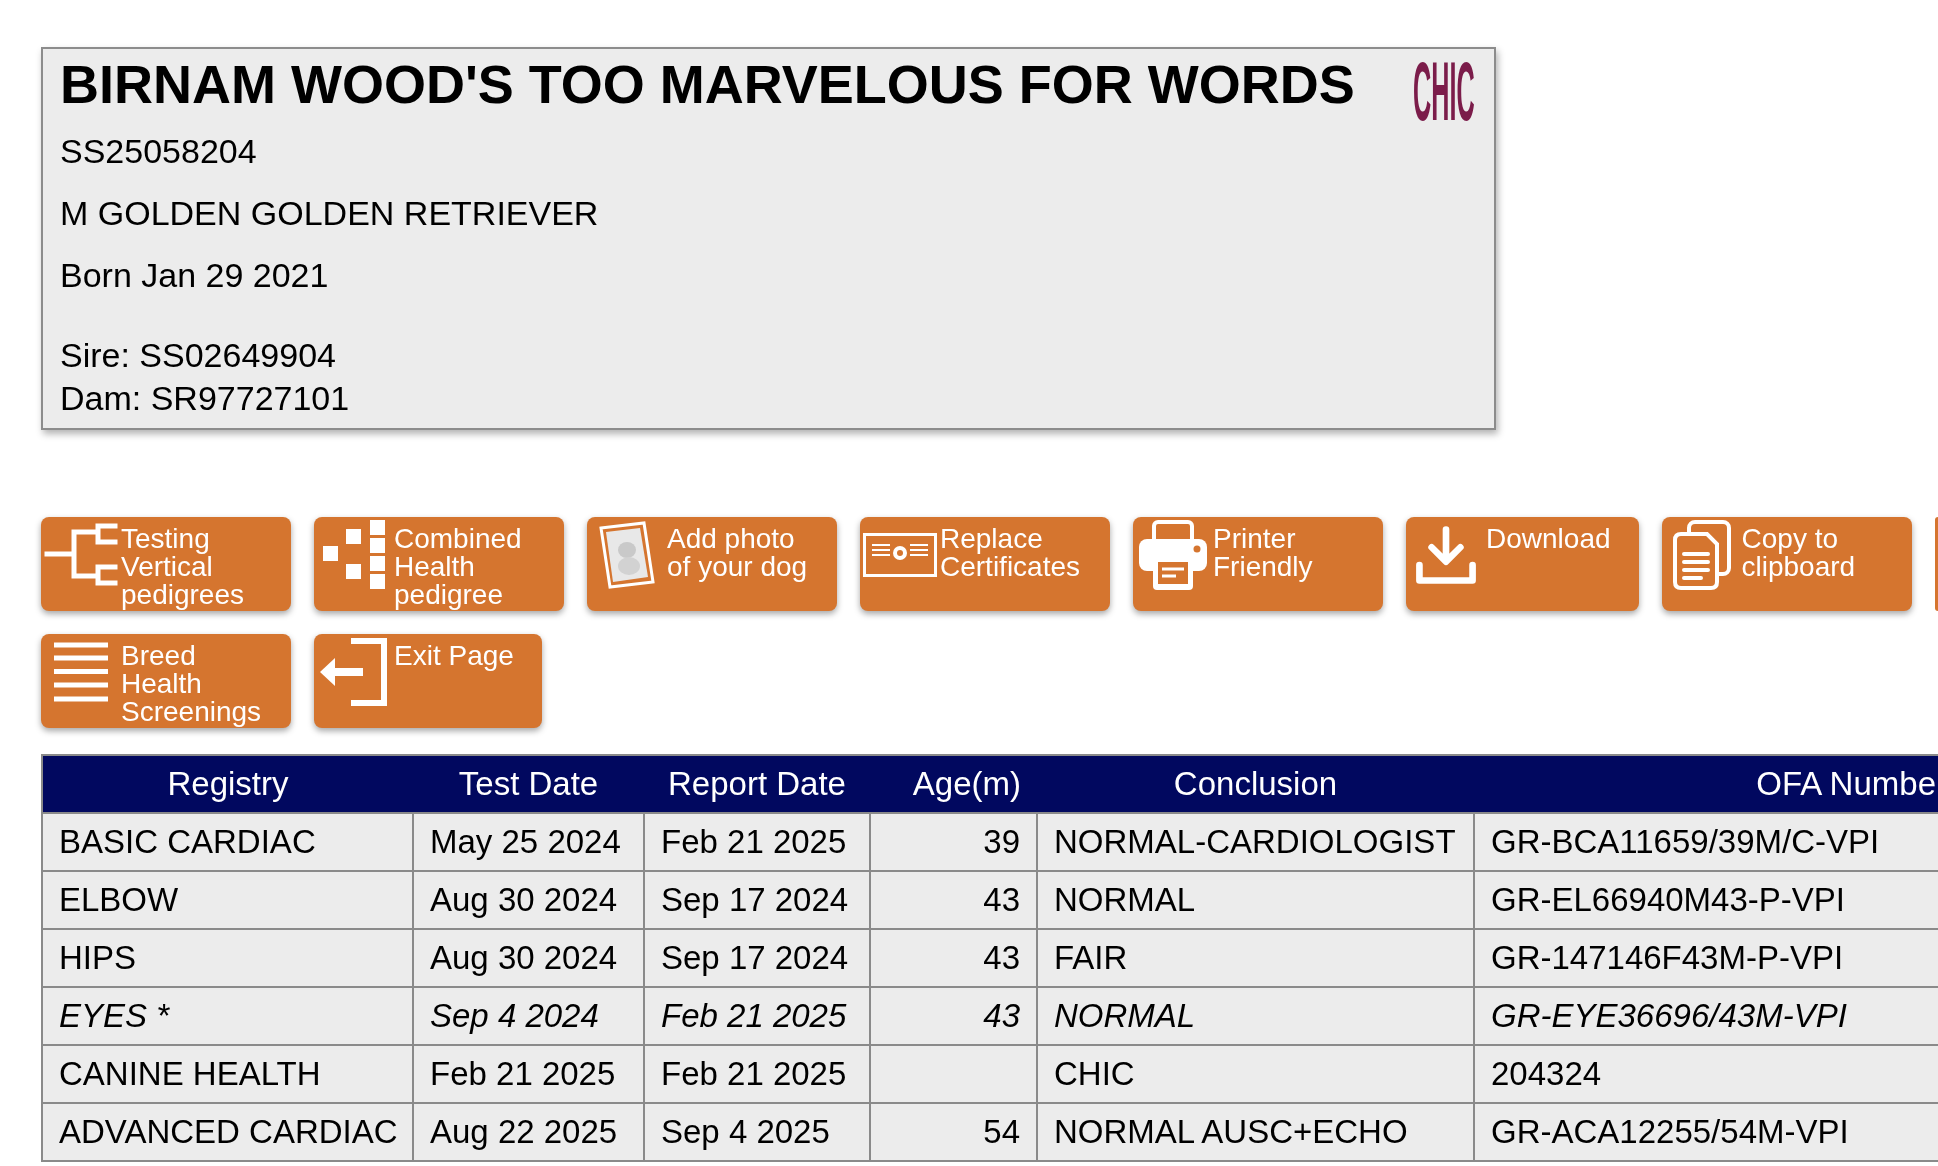 Image resolution: width=1938 pixels, height=1166 pixels. What do you see at coordinates (1173, 555) in the screenshot?
I see `printer-icon` at bounding box center [1173, 555].